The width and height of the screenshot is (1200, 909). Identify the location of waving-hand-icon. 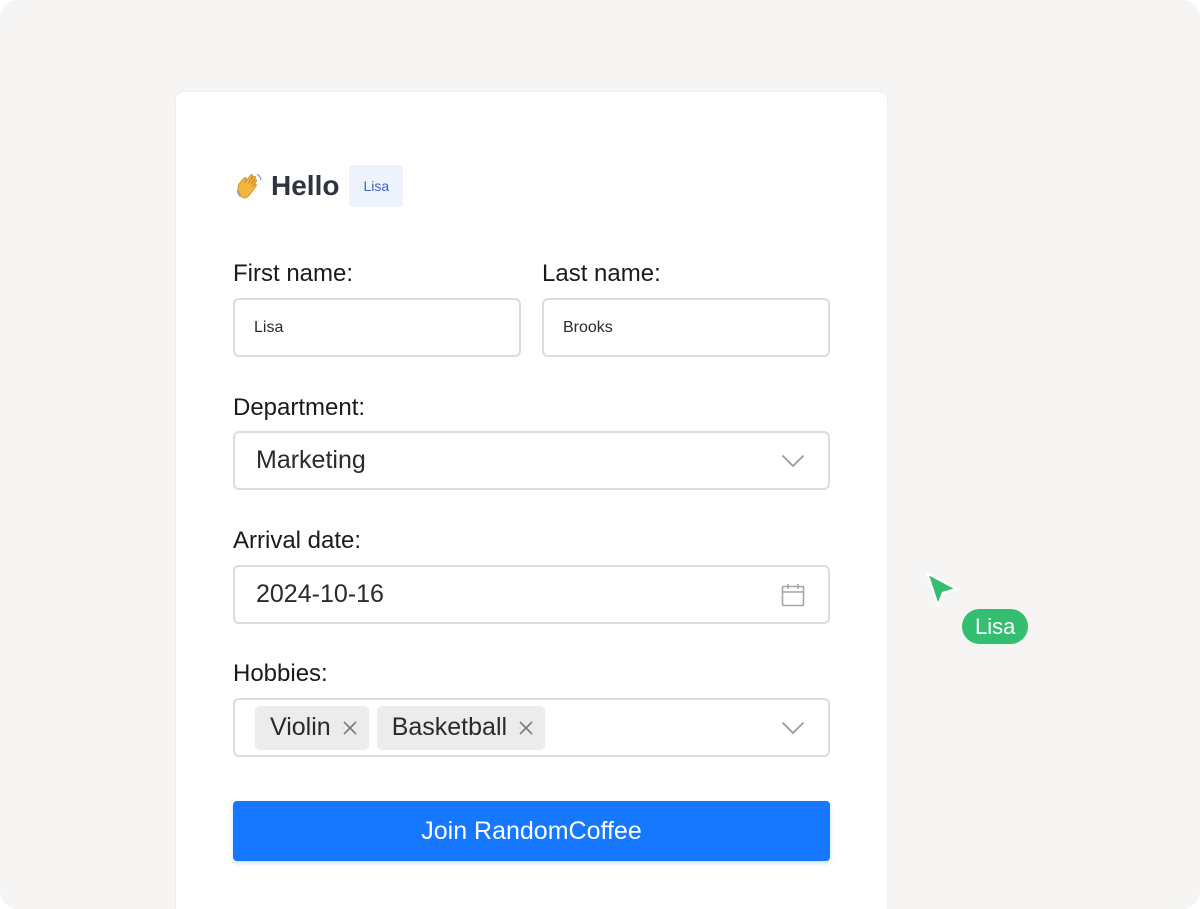
(249, 186).